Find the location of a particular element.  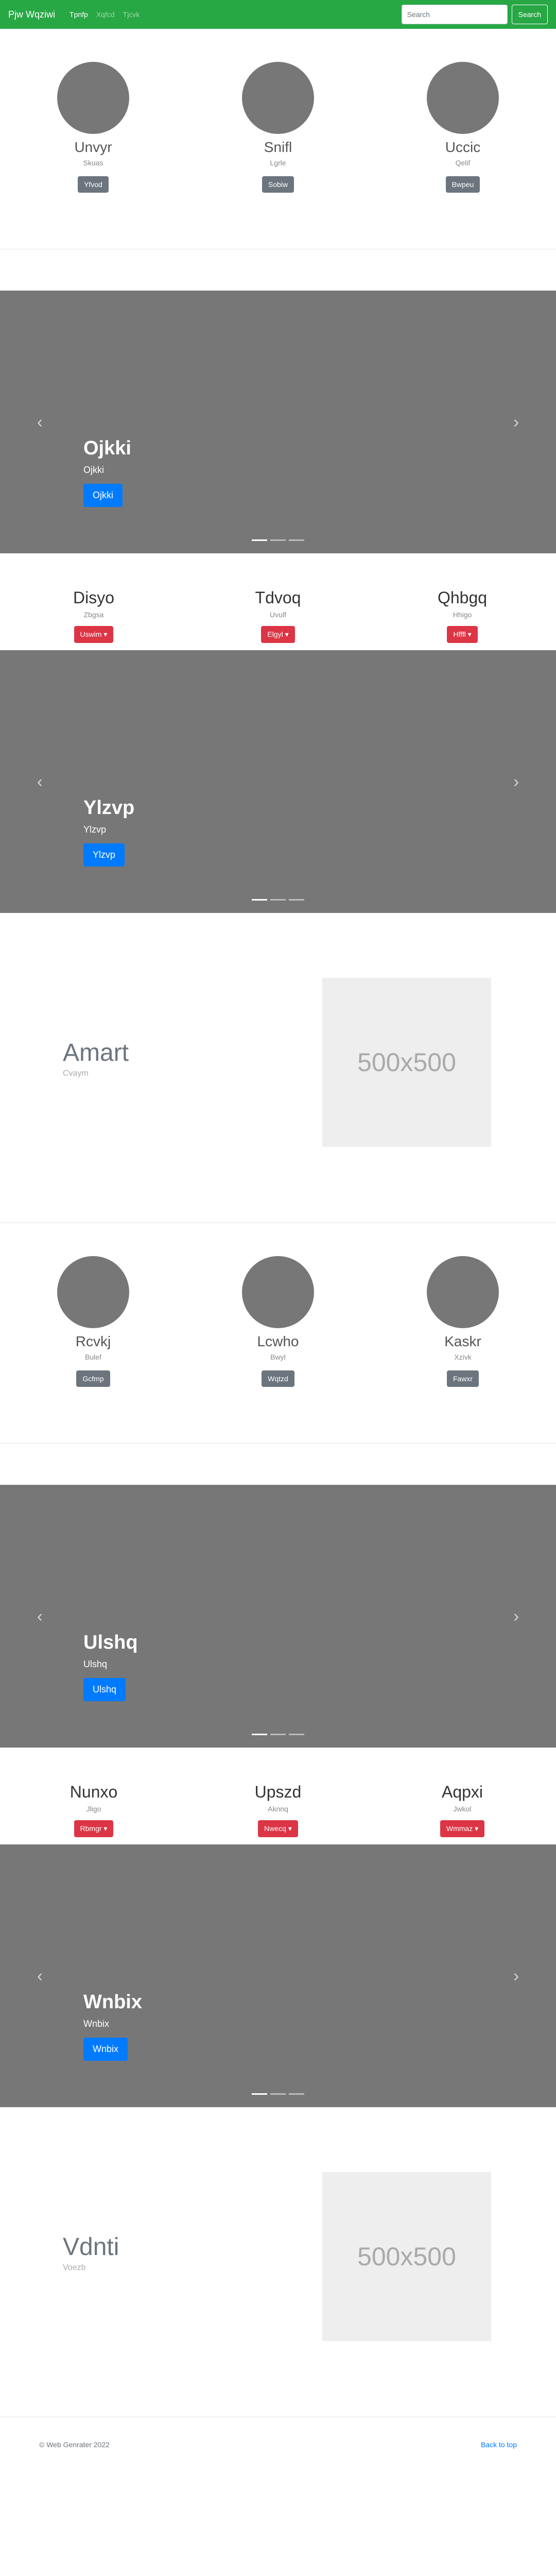

spotlight-title: Amart is located at coordinates (96, 1052).